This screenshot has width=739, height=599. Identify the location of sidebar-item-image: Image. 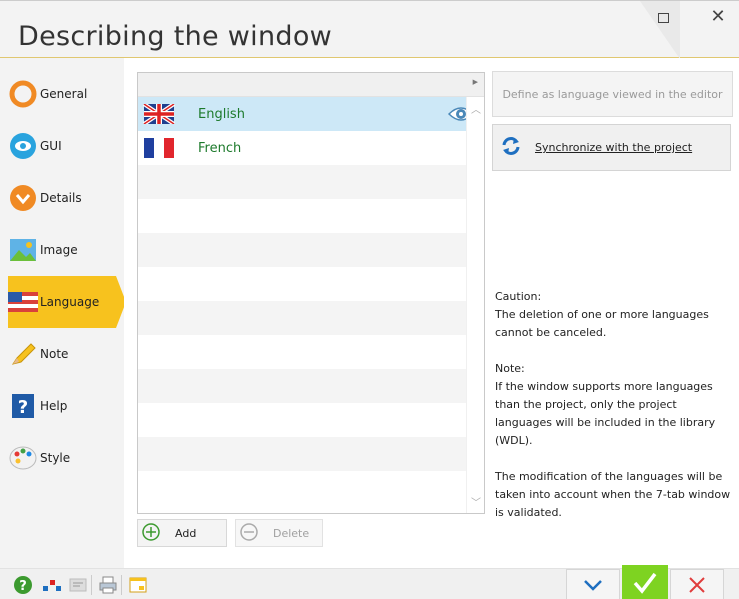
(66, 250).